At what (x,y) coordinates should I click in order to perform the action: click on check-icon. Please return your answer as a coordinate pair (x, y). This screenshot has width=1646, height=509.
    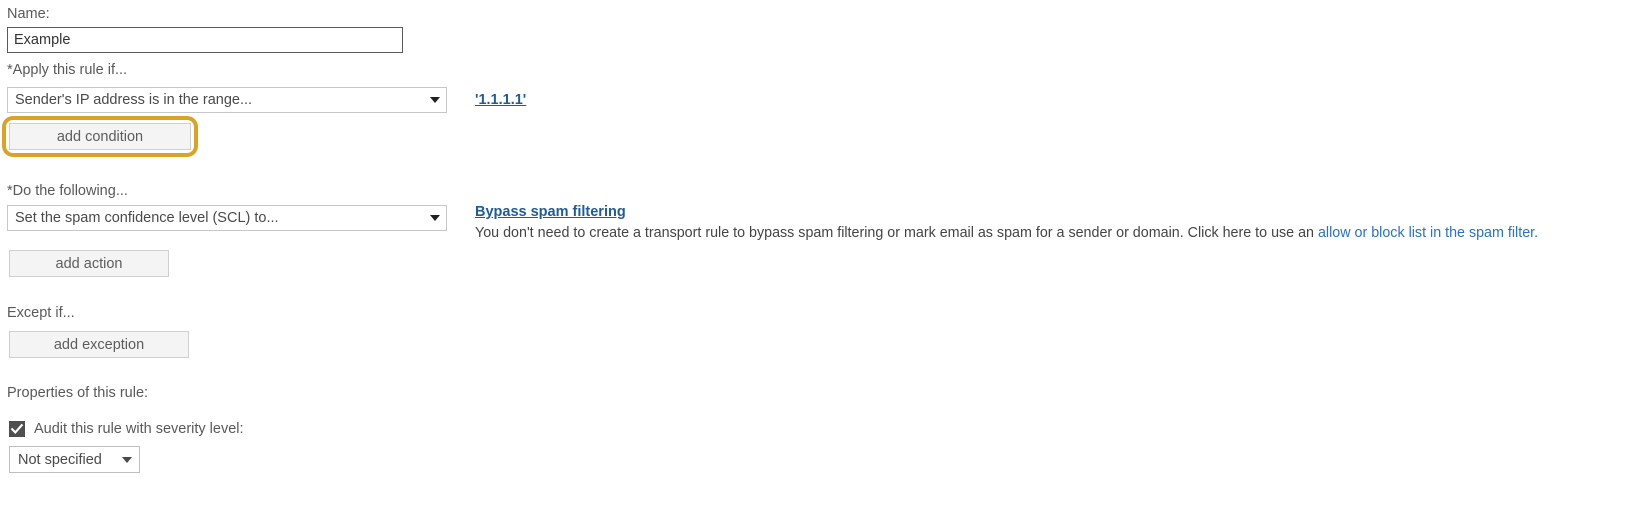
    Looking at the image, I should click on (17, 428).